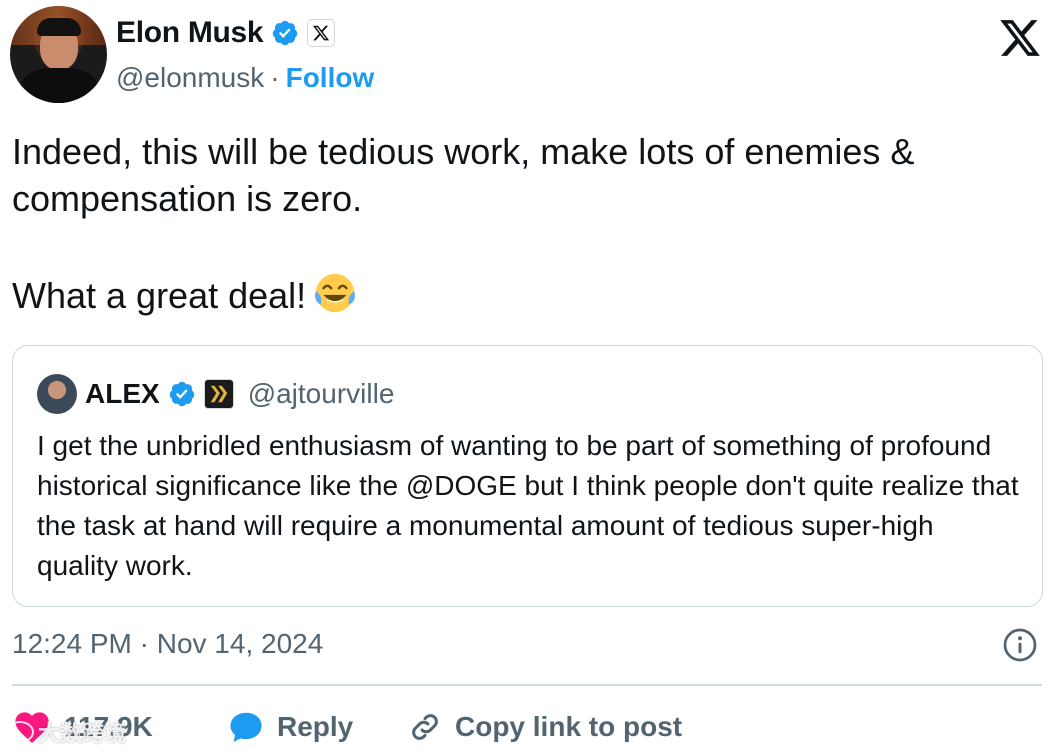 Image resolution: width=1060 pixels, height=754 pixels. I want to click on quoted-author-avatar, so click(57, 394).